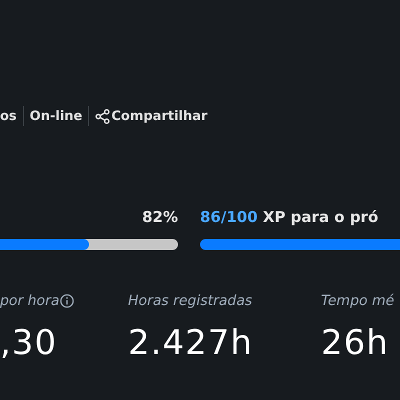 This screenshot has width=400, height=400. I want to click on stat-value: 2.427h, so click(191, 343).